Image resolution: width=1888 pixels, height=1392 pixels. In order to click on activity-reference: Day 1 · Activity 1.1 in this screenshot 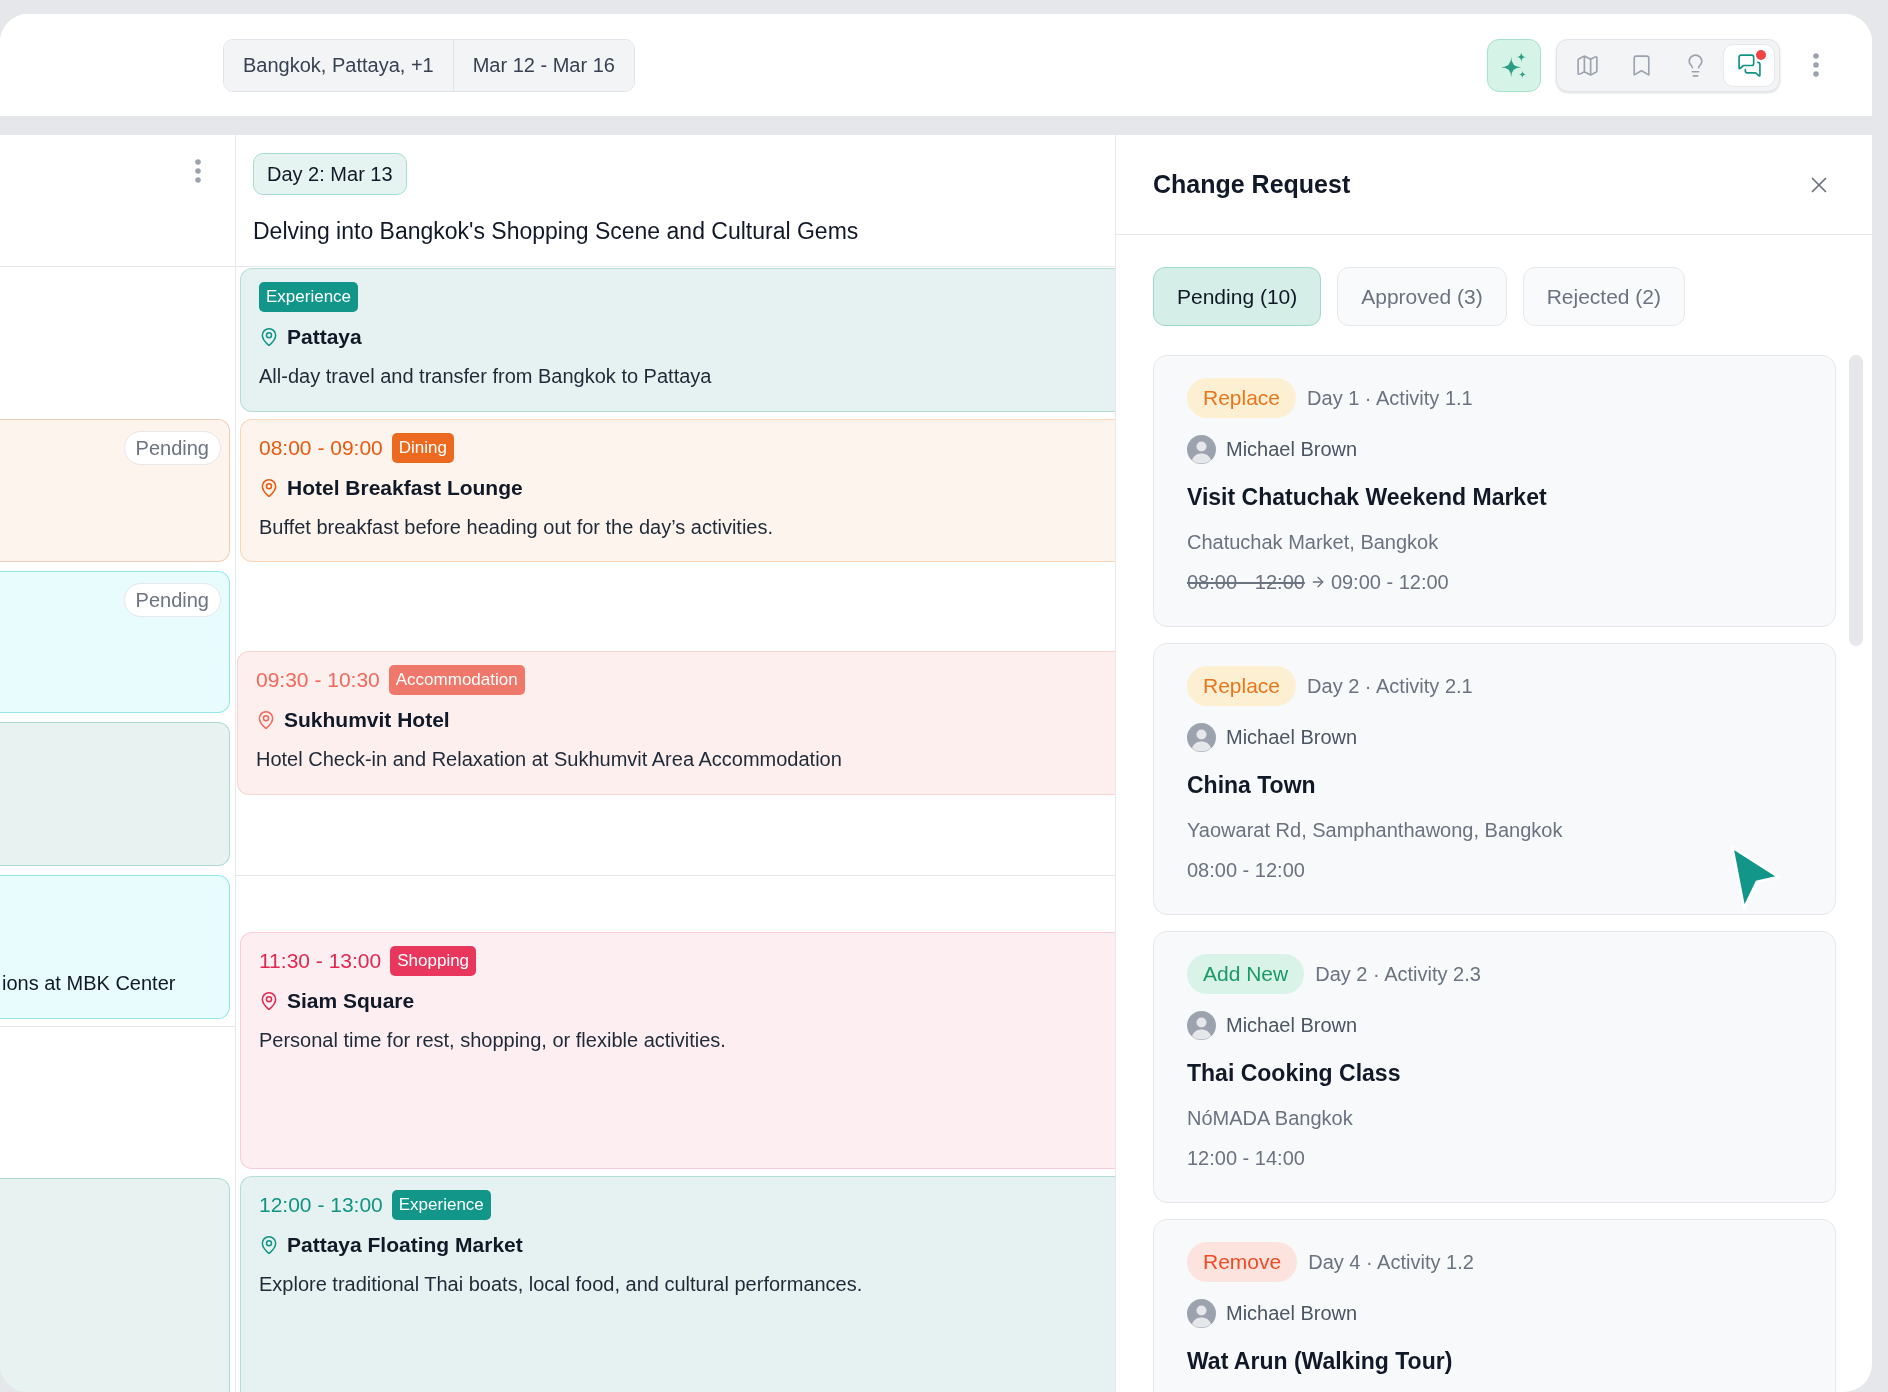, I will do `click(1390, 398)`.